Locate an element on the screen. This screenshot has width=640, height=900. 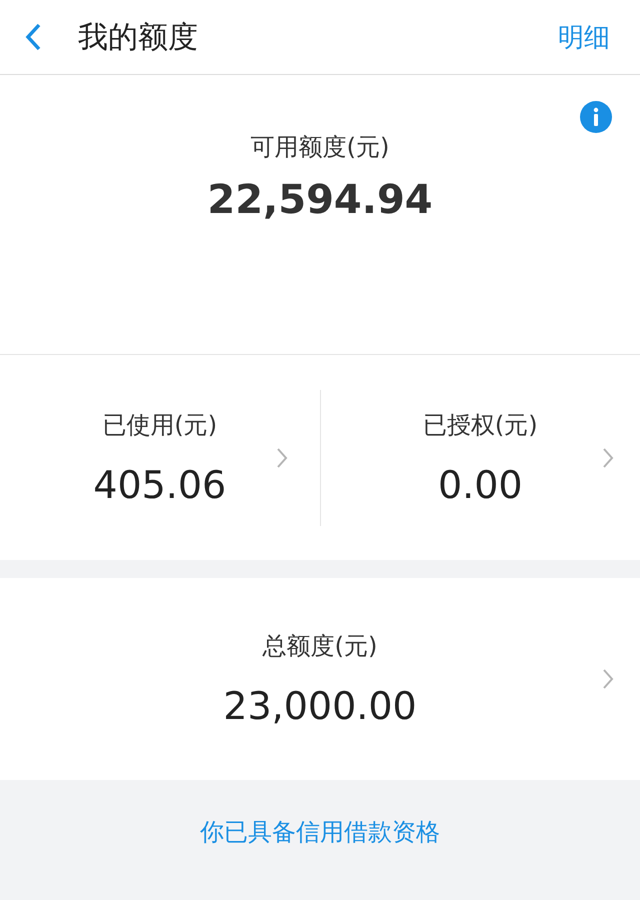
credit-eligibility-link: 你已具备信用借款资格 is located at coordinates (320, 831).